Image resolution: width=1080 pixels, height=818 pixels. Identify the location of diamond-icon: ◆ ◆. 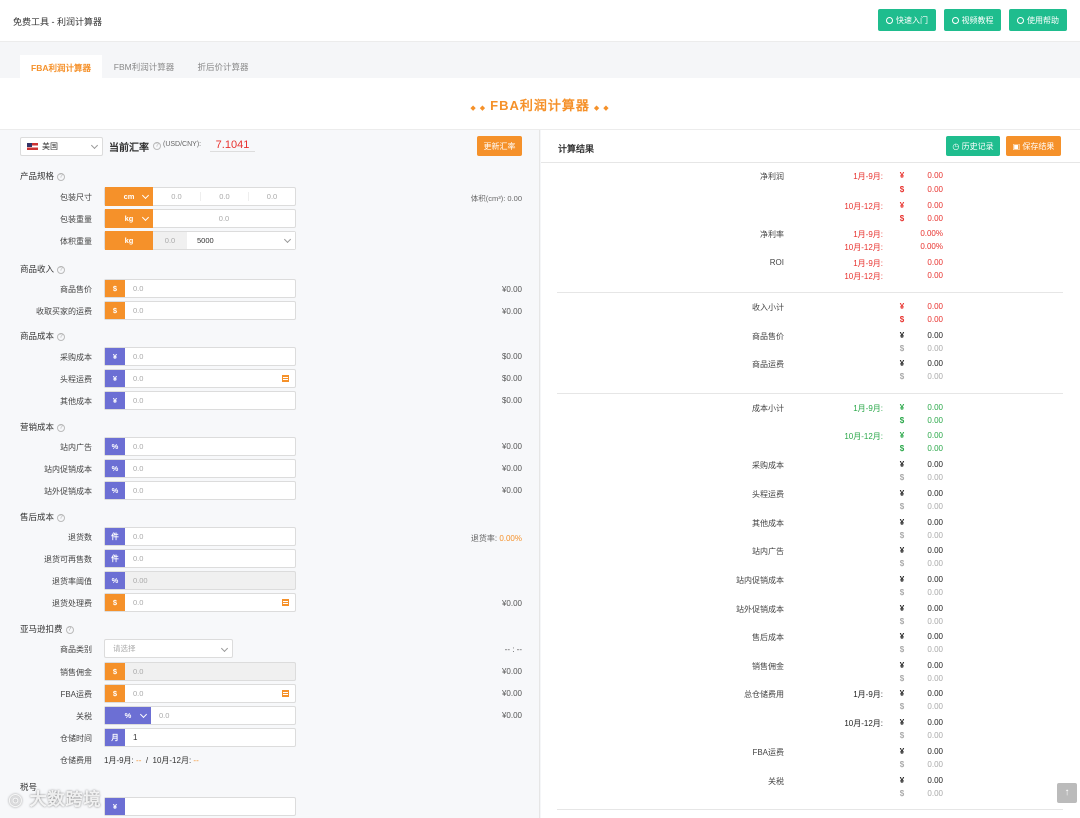
(478, 108).